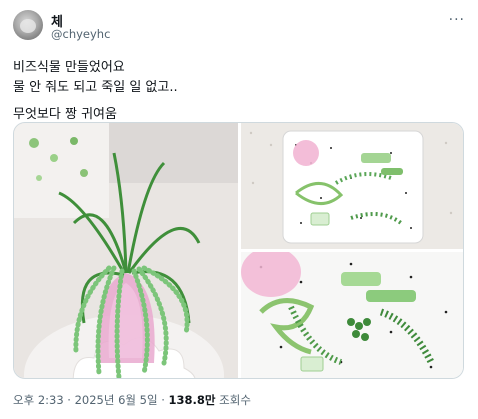  I want to click on views-label: 조회수, so click(233, 400).